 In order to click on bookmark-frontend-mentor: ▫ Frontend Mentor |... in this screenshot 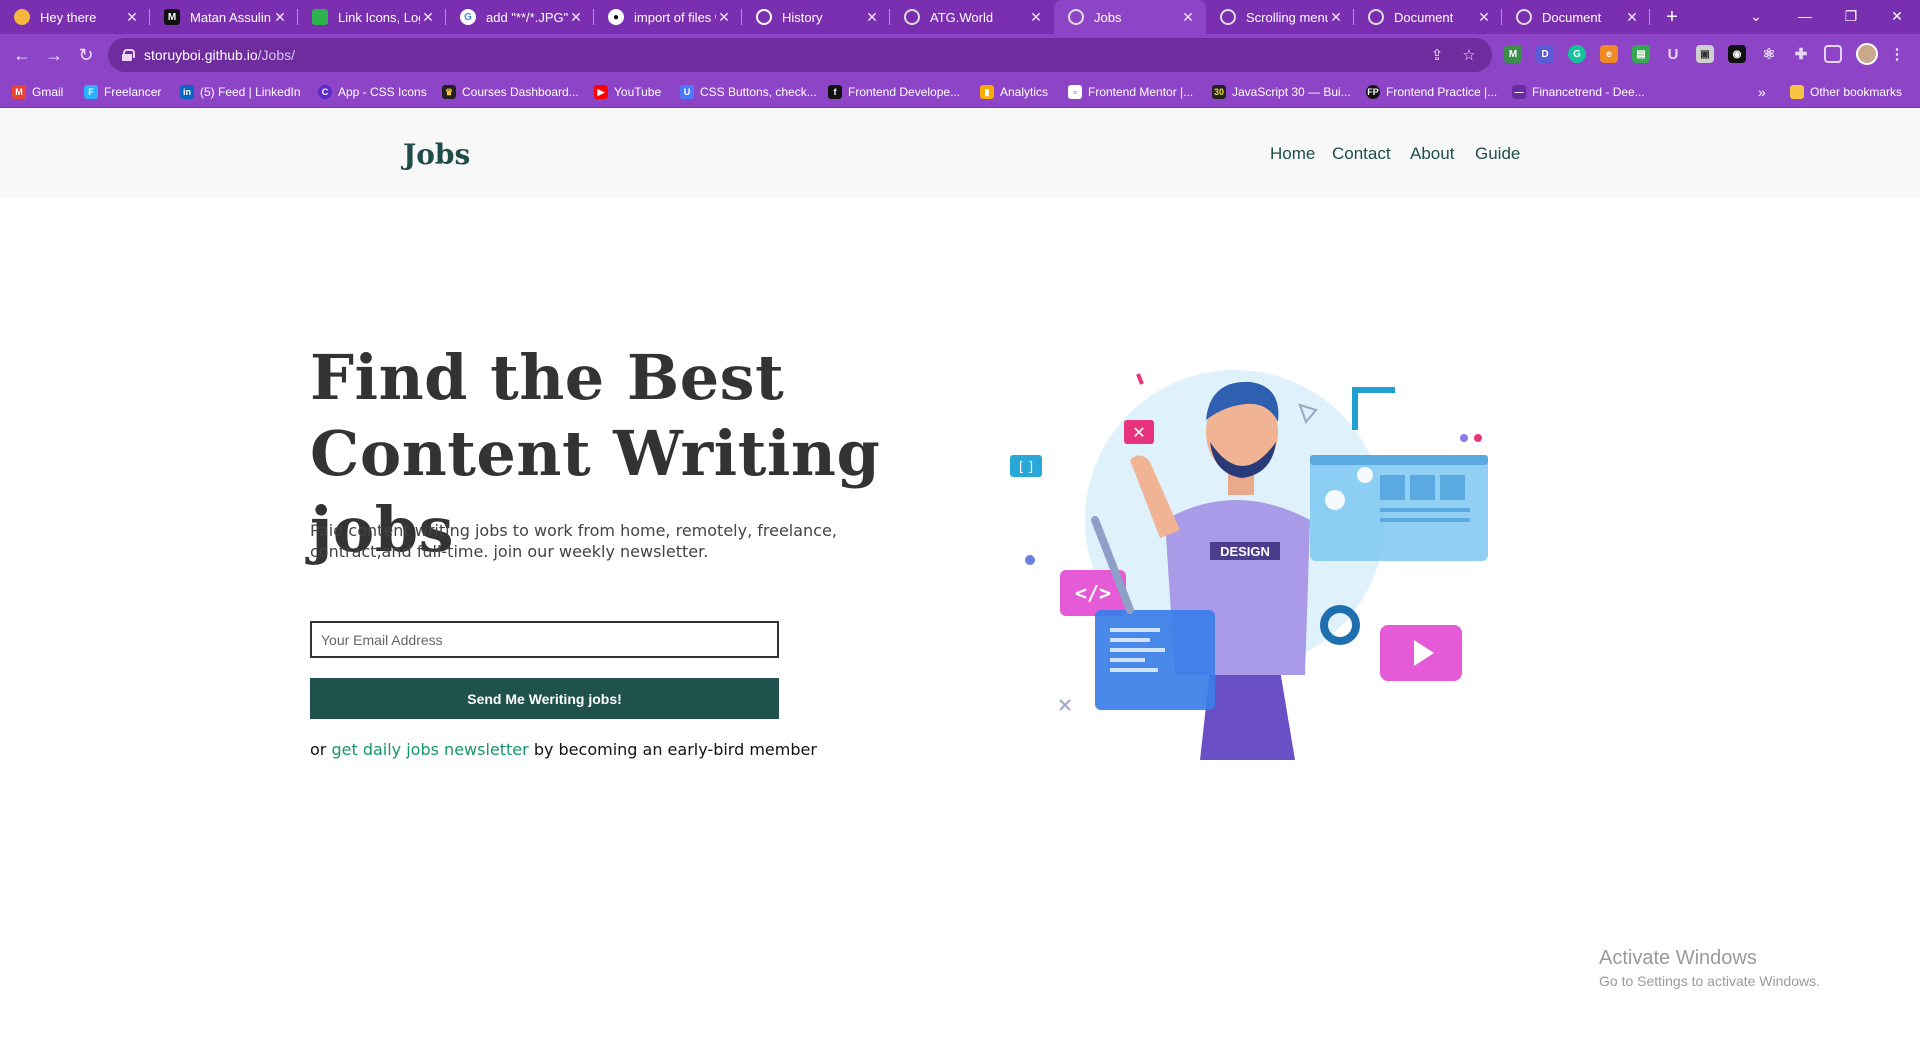, I will do `click(1130, 92)`.